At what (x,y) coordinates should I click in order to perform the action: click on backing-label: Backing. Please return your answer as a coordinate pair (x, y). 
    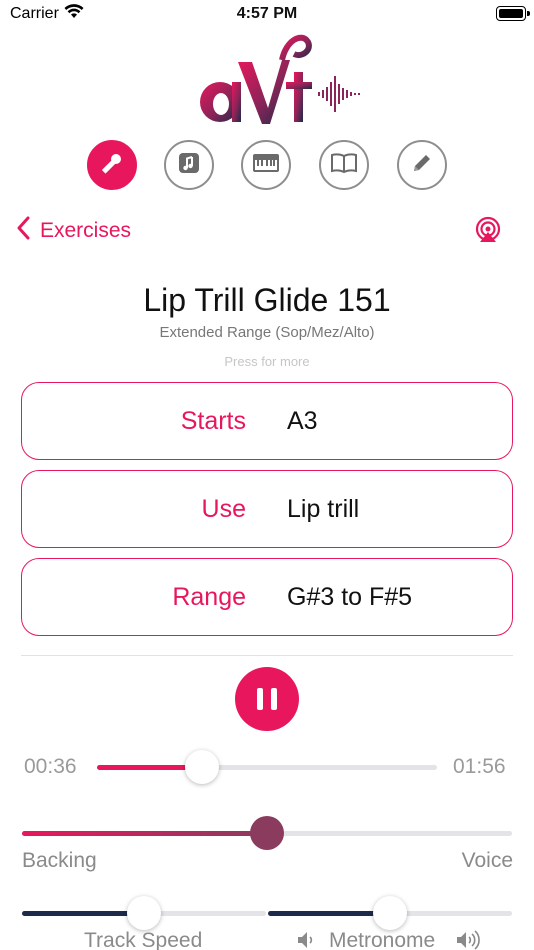
    Looking at the image, I should click on (59, 860).